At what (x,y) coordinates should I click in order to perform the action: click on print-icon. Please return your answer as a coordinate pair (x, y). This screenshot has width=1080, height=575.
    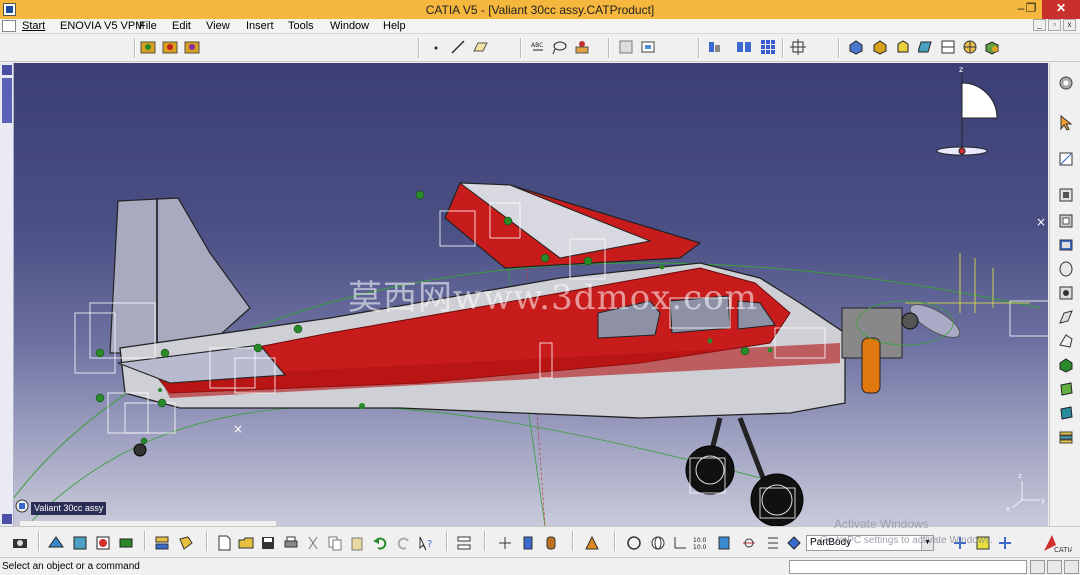
    Looking at the image, I should click on (291, 543).